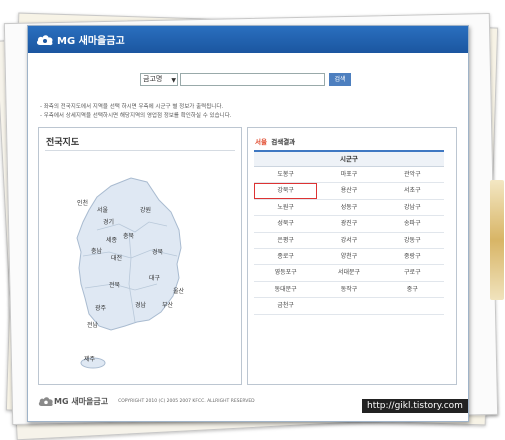 The width and height of the screenshot is (505, 440). I want to click on district-cell: 서초구, so click(412, 190).